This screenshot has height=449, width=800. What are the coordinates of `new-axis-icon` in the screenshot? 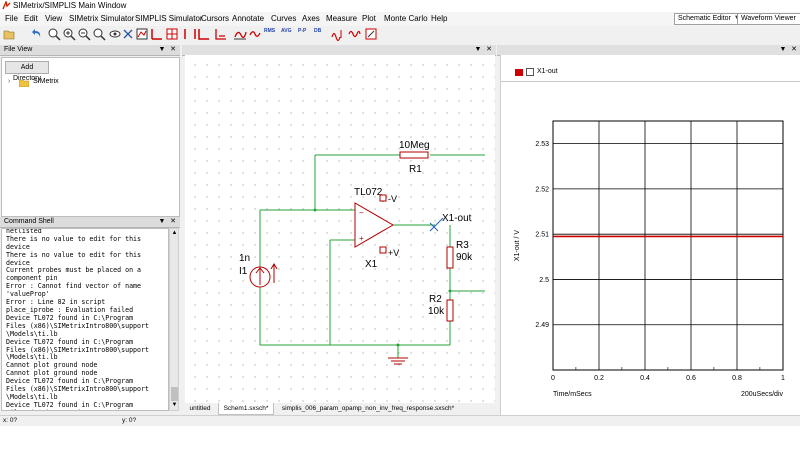 It's located at (221, 34).